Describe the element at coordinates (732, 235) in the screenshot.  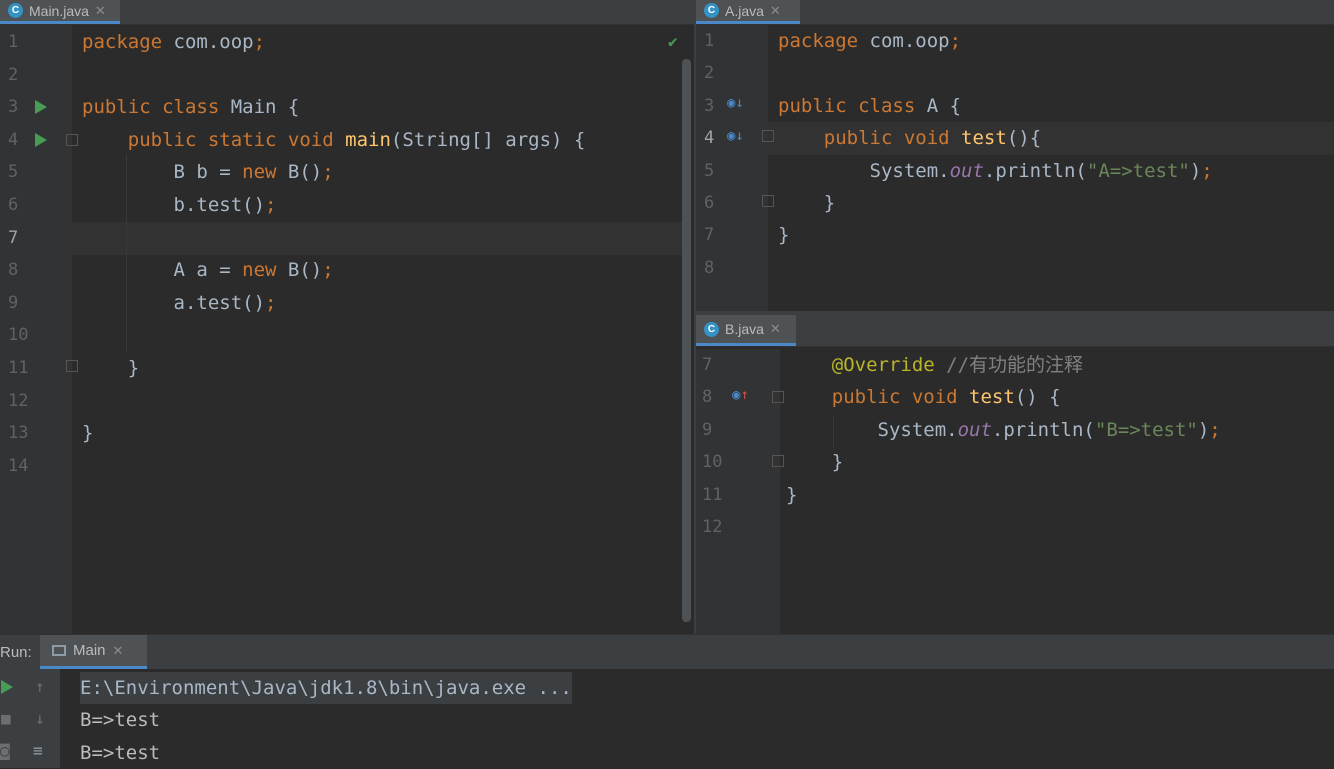
I see `line-number: 7` at that location.